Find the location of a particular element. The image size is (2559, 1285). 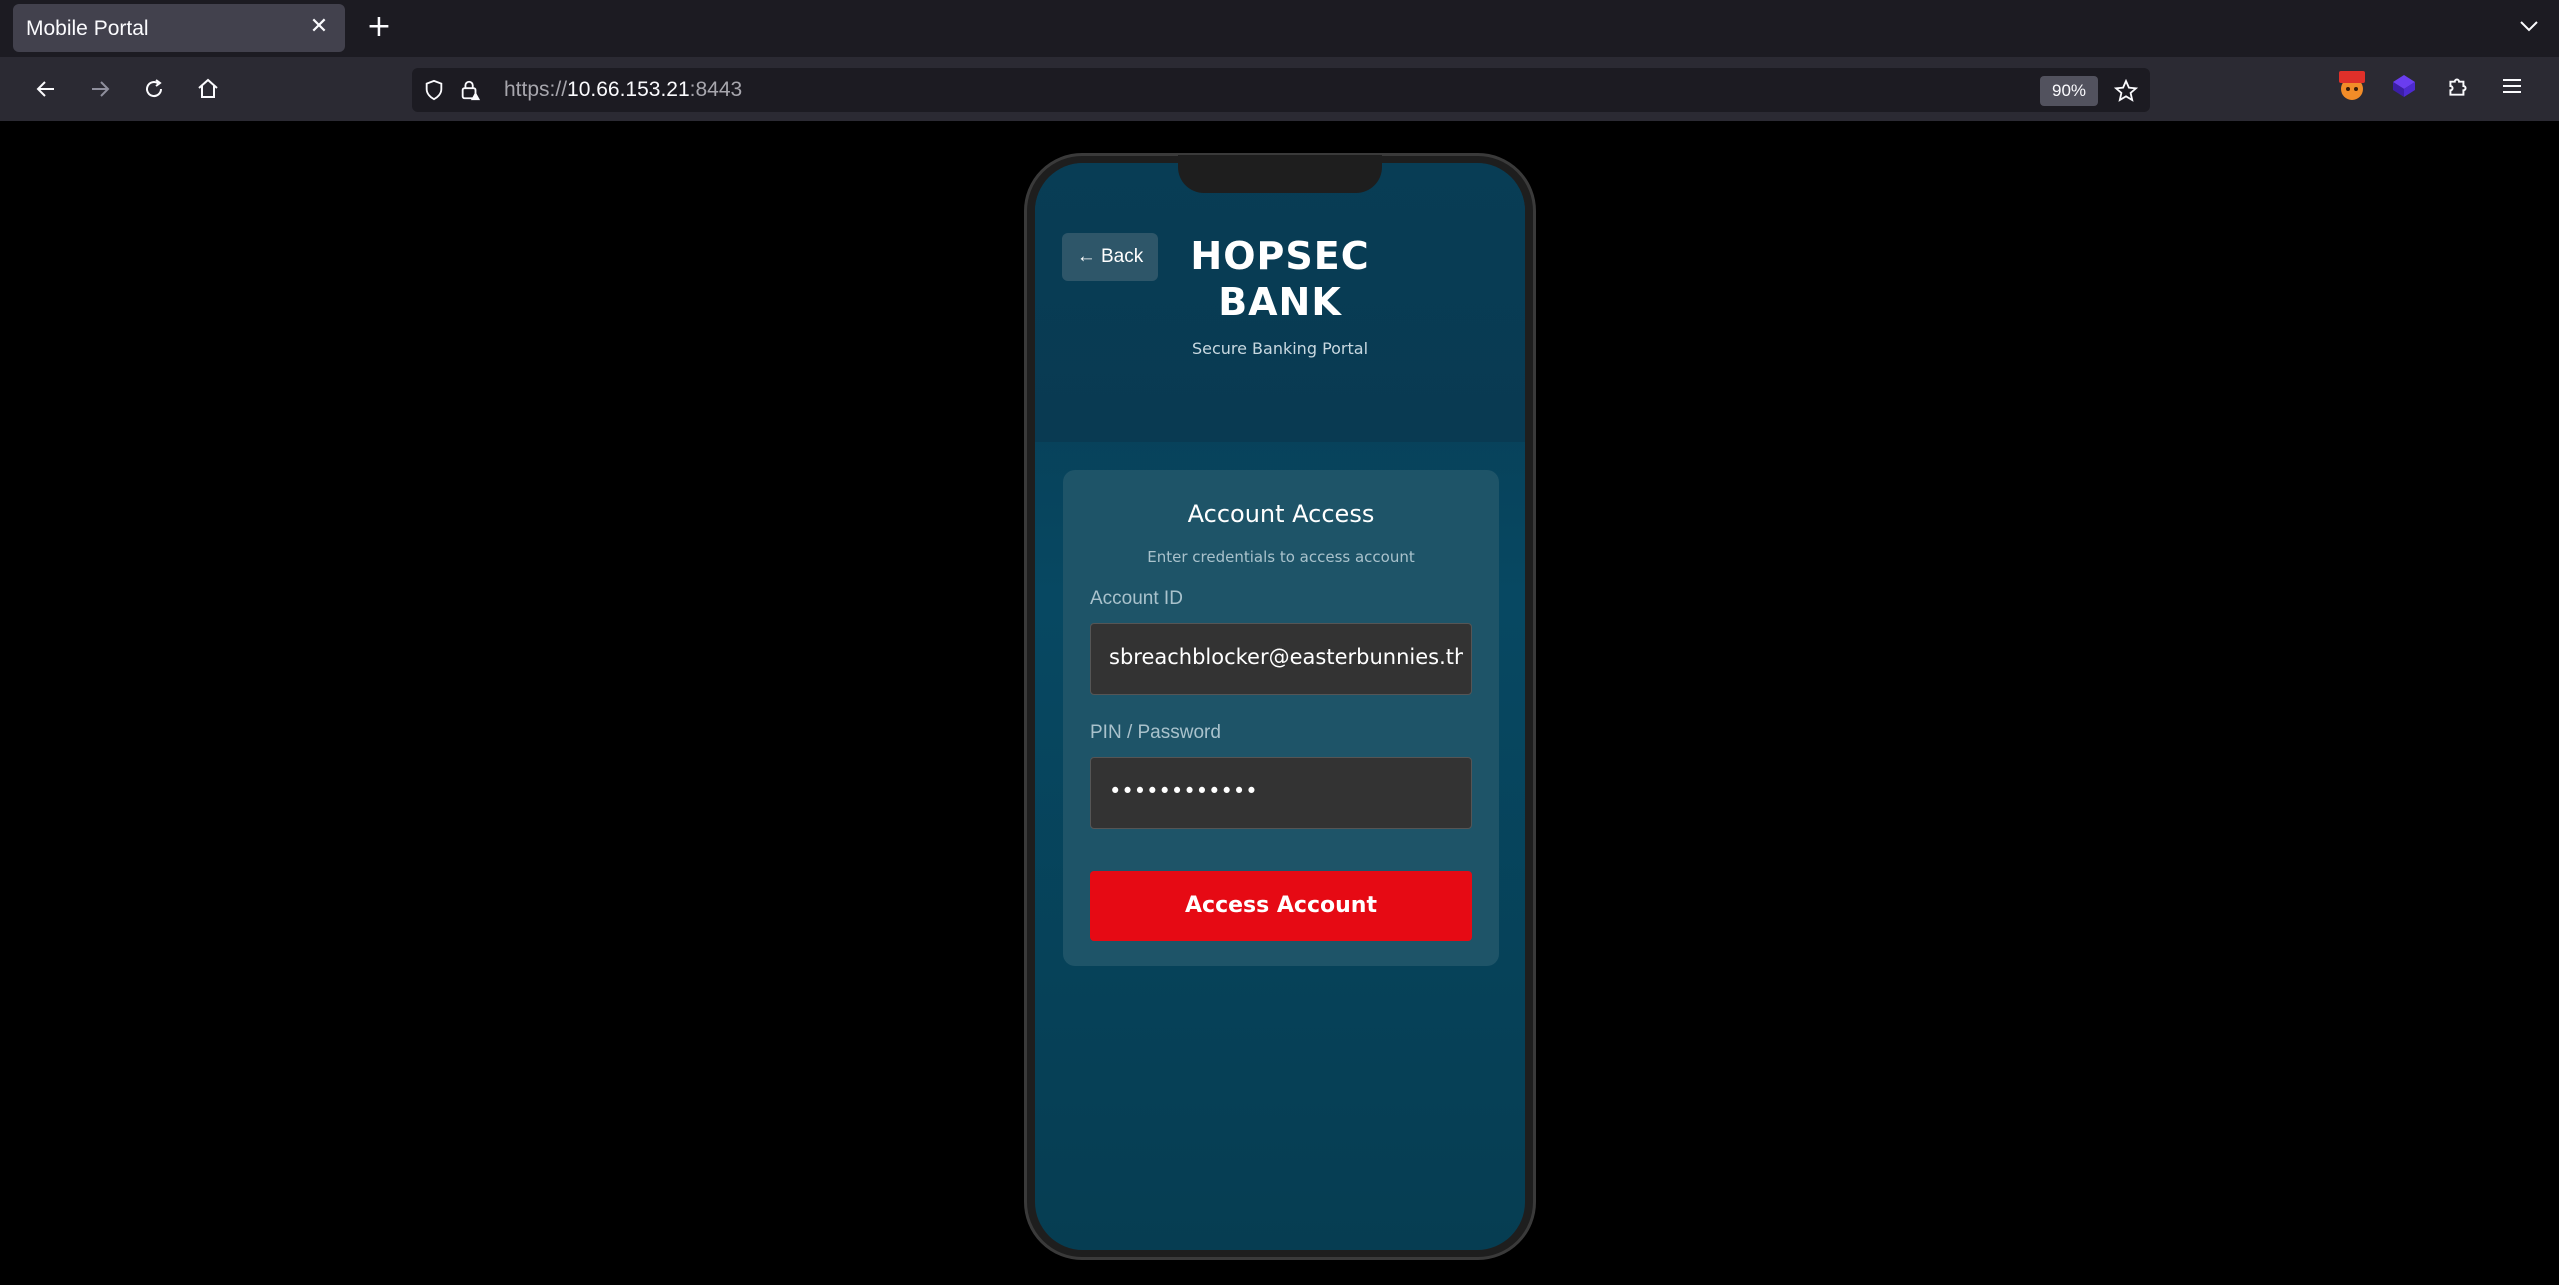

url-text: https://10.66.153.21:8443 is located at coordinates (623, 90).